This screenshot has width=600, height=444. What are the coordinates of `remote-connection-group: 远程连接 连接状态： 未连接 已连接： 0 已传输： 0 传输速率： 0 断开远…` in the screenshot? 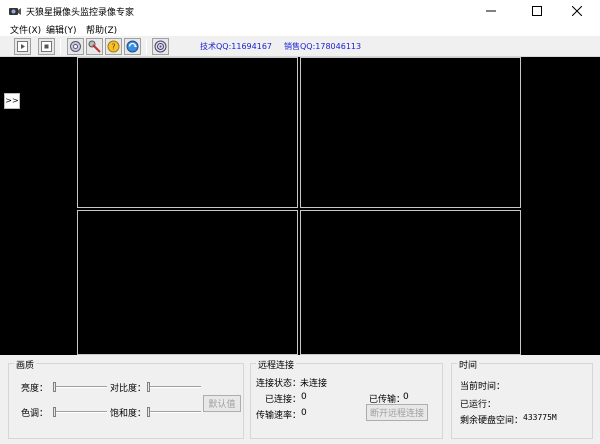 It's located at (346, 398).